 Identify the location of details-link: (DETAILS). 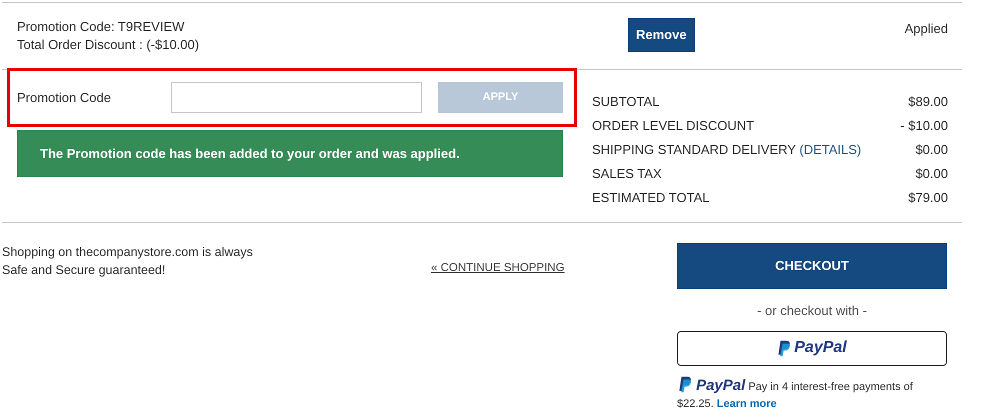
(830, 150).